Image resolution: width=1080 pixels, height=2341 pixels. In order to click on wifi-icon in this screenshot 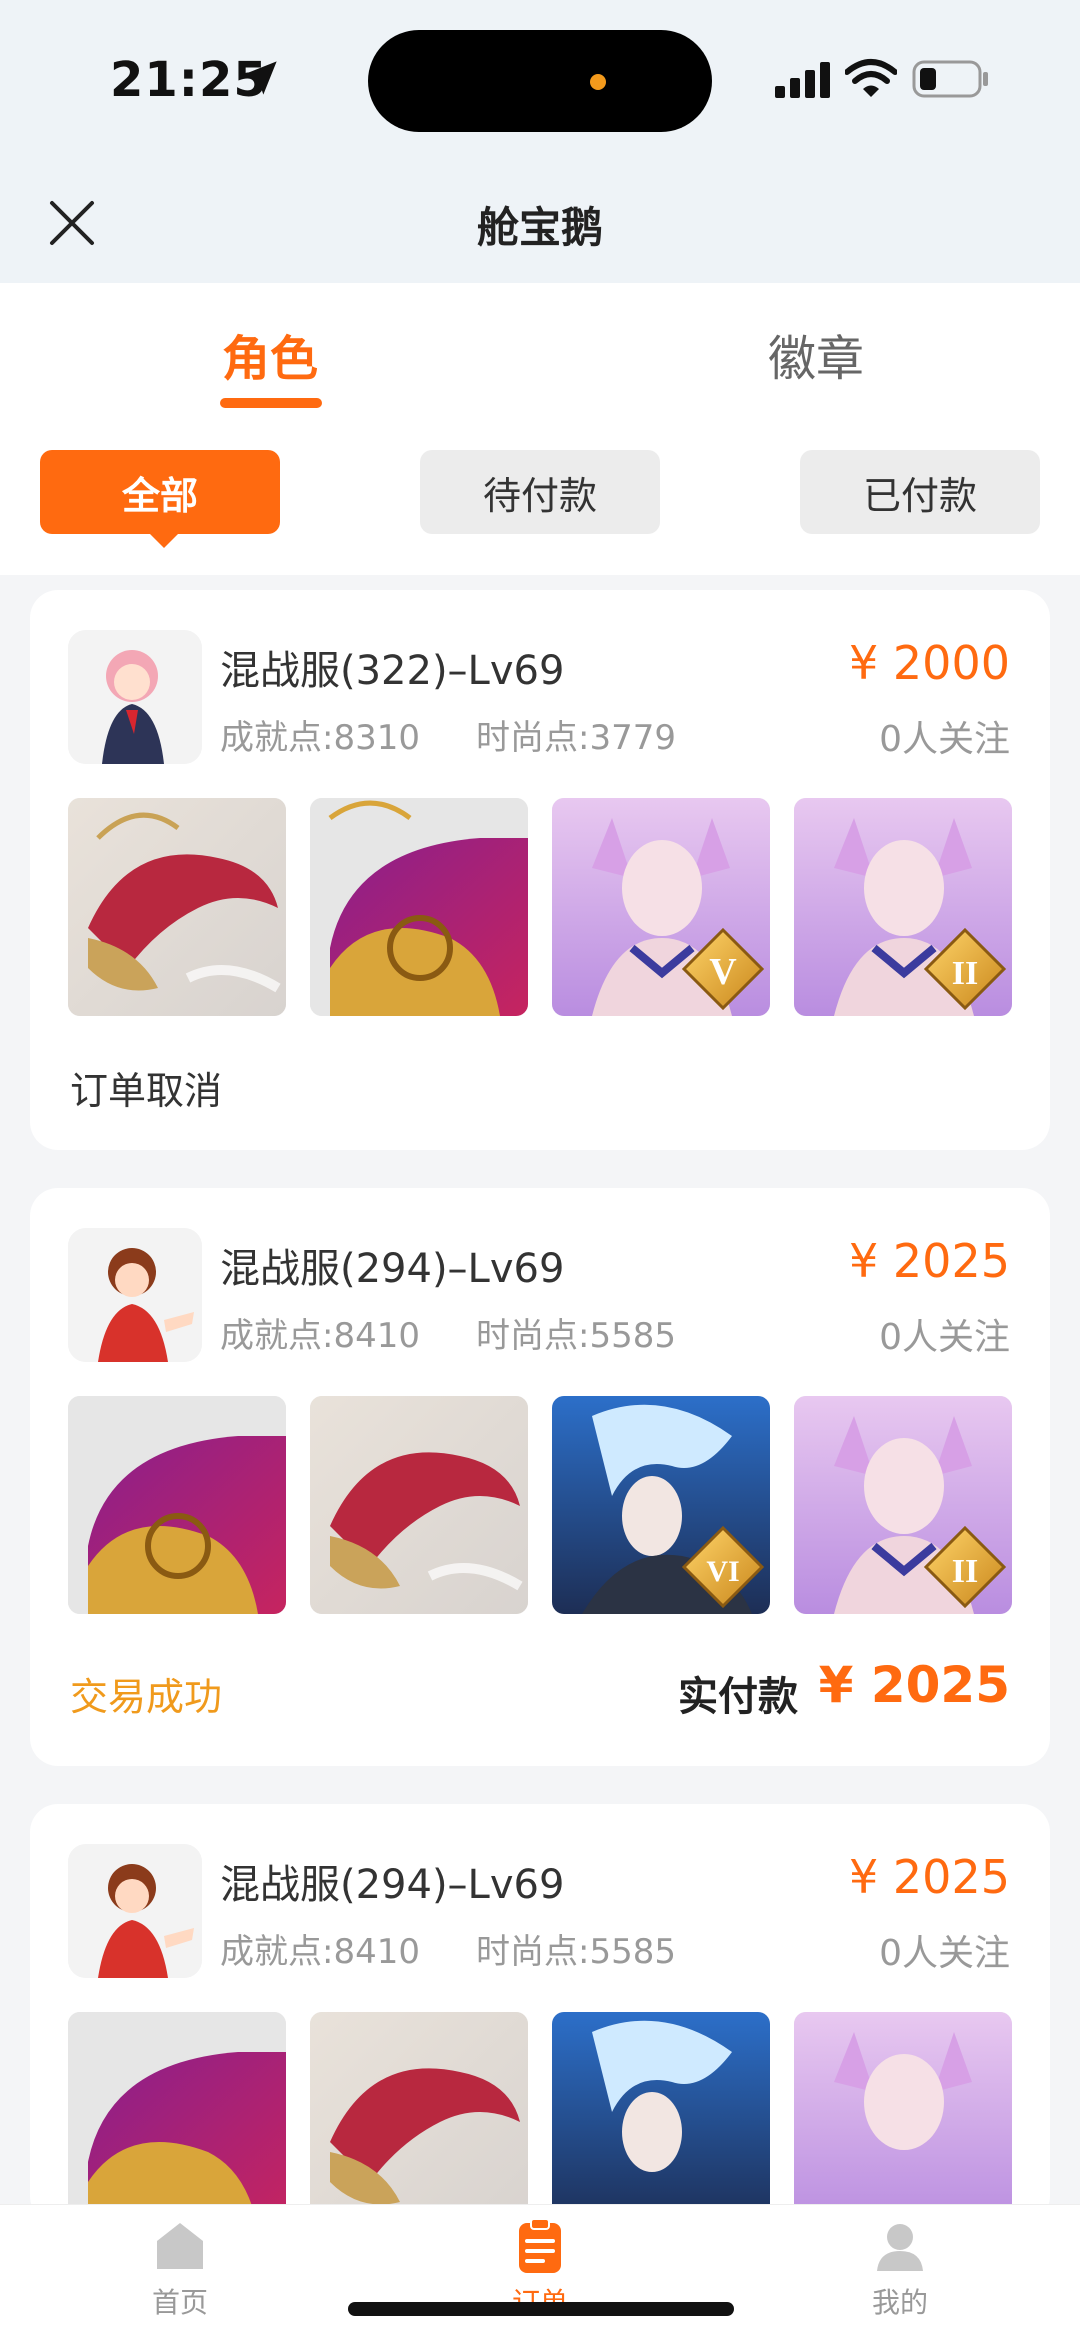, I will do `click(871, 78)`.